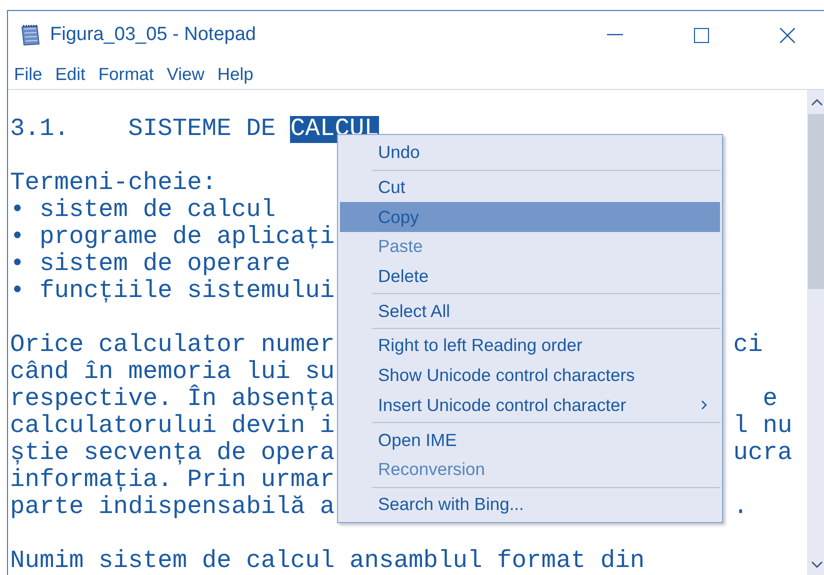 The image size is (824, 575). Describe the element at coordinates (701, 35) in the screenshot. I see `maximize-icon` at that location.